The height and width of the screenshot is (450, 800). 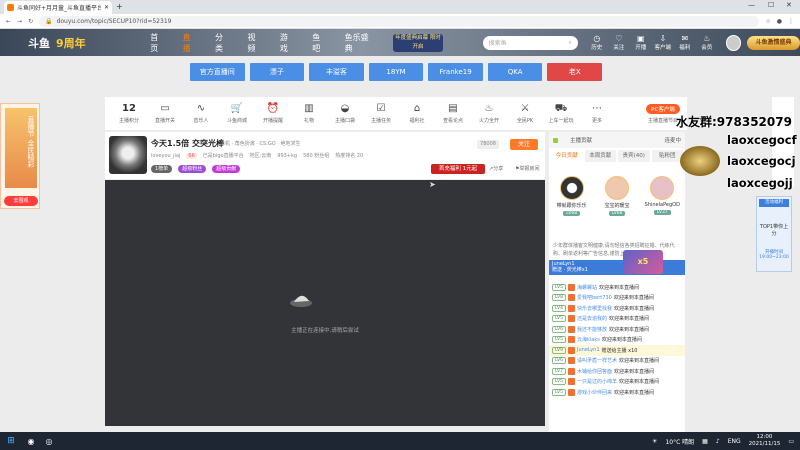 What do you see at coordinates (119, 6) in the screenshot?
I see `new-tab-icon: +` at bounding box center [119, 6].